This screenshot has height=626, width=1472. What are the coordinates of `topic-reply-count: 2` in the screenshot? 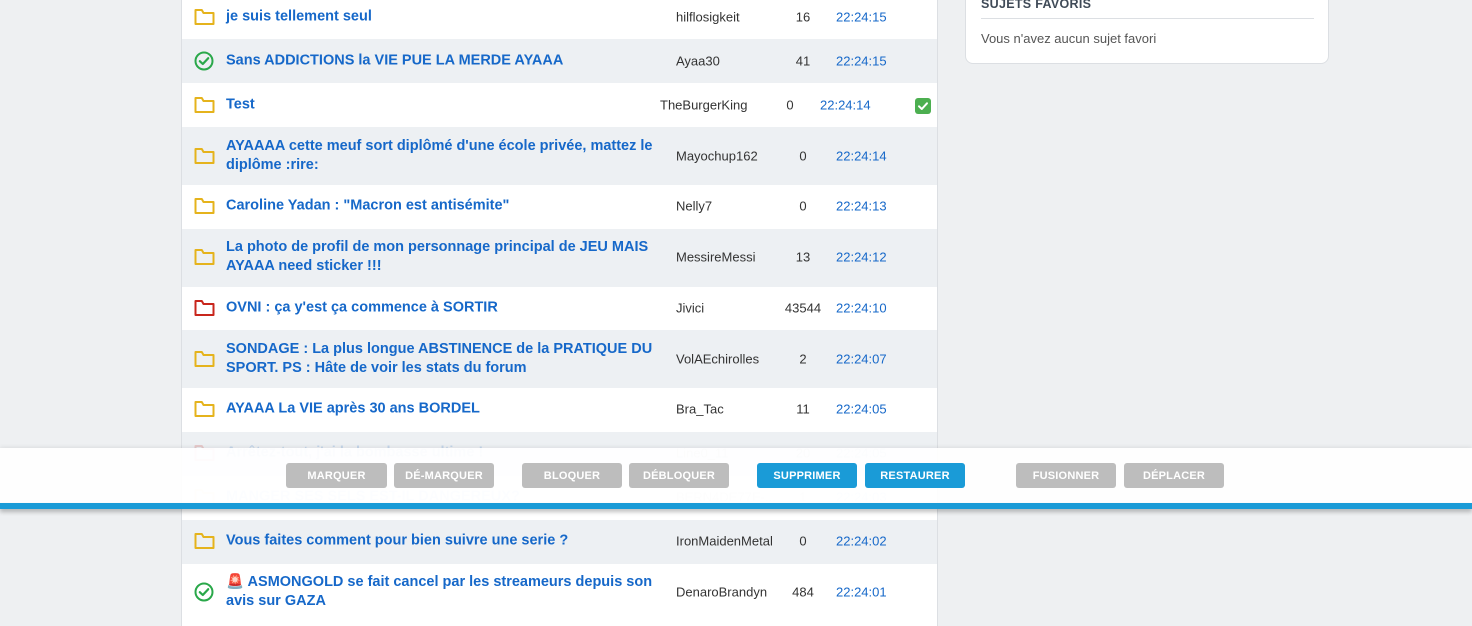 It's located at (803, 359).